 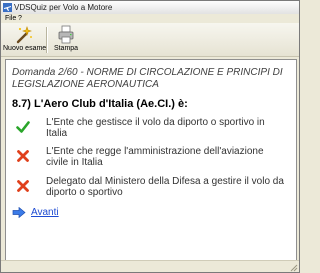 I want to click on print-button: Stampa, so click(x=66, y=40).